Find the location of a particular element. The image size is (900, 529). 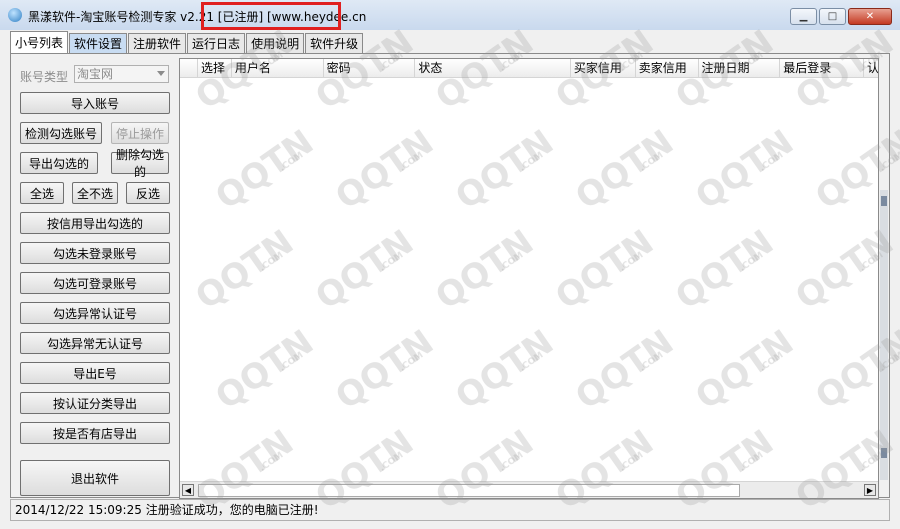

col-header-buyer-credit: 买家信用 is located at coordinates (603, 68).